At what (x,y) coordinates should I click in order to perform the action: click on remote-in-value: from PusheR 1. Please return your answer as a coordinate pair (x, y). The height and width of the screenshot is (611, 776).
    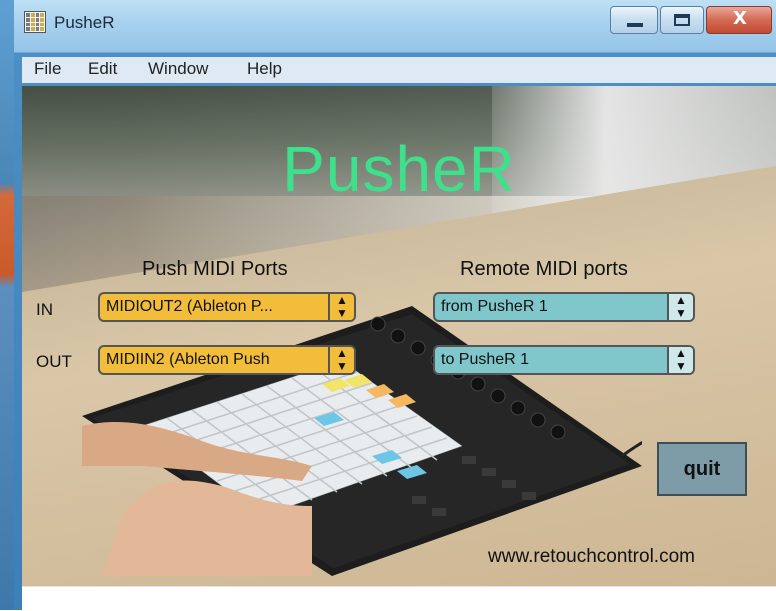
    Looking at the image, I should click on (494, 306).